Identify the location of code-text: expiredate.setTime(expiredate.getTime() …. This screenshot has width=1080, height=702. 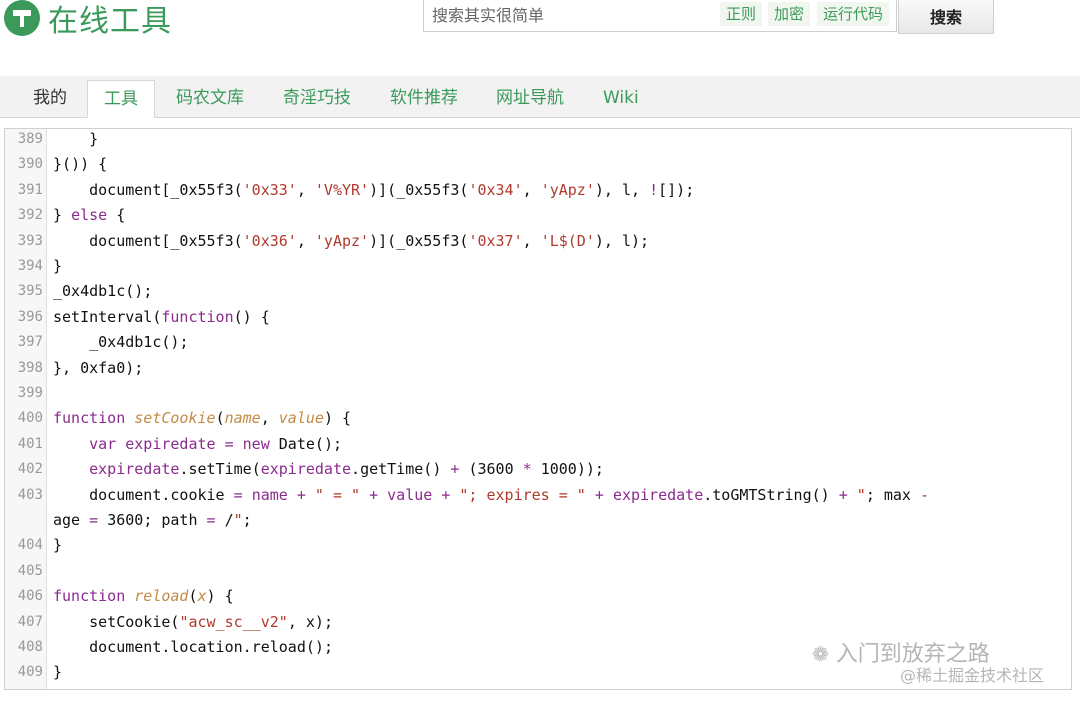
(346, 469).